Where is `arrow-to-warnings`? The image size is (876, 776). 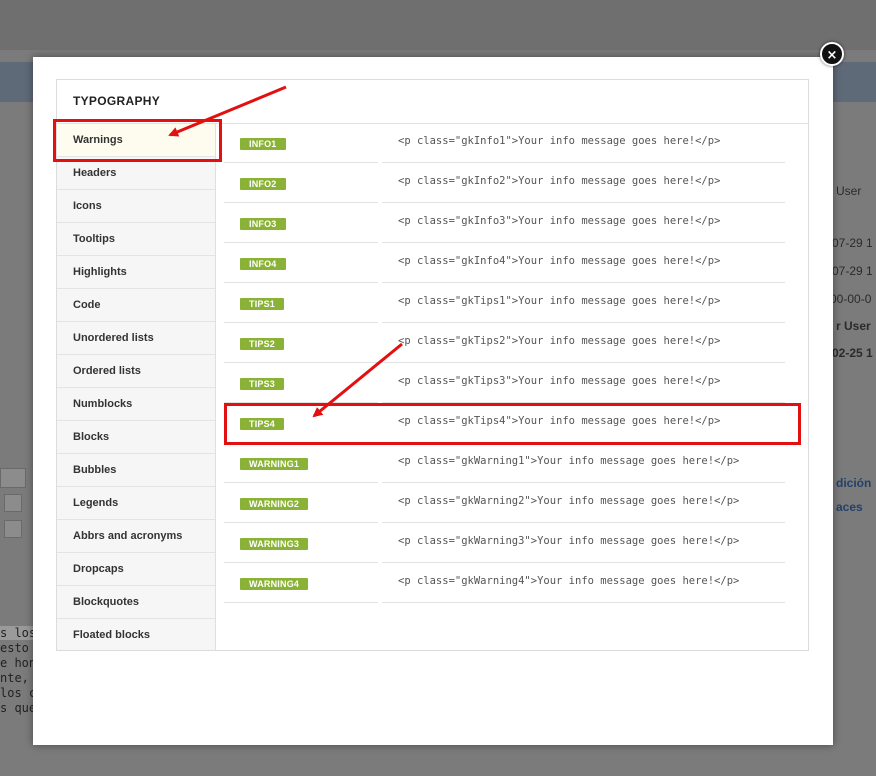 arrow-to-warnings is located at coordinates (227, 111).